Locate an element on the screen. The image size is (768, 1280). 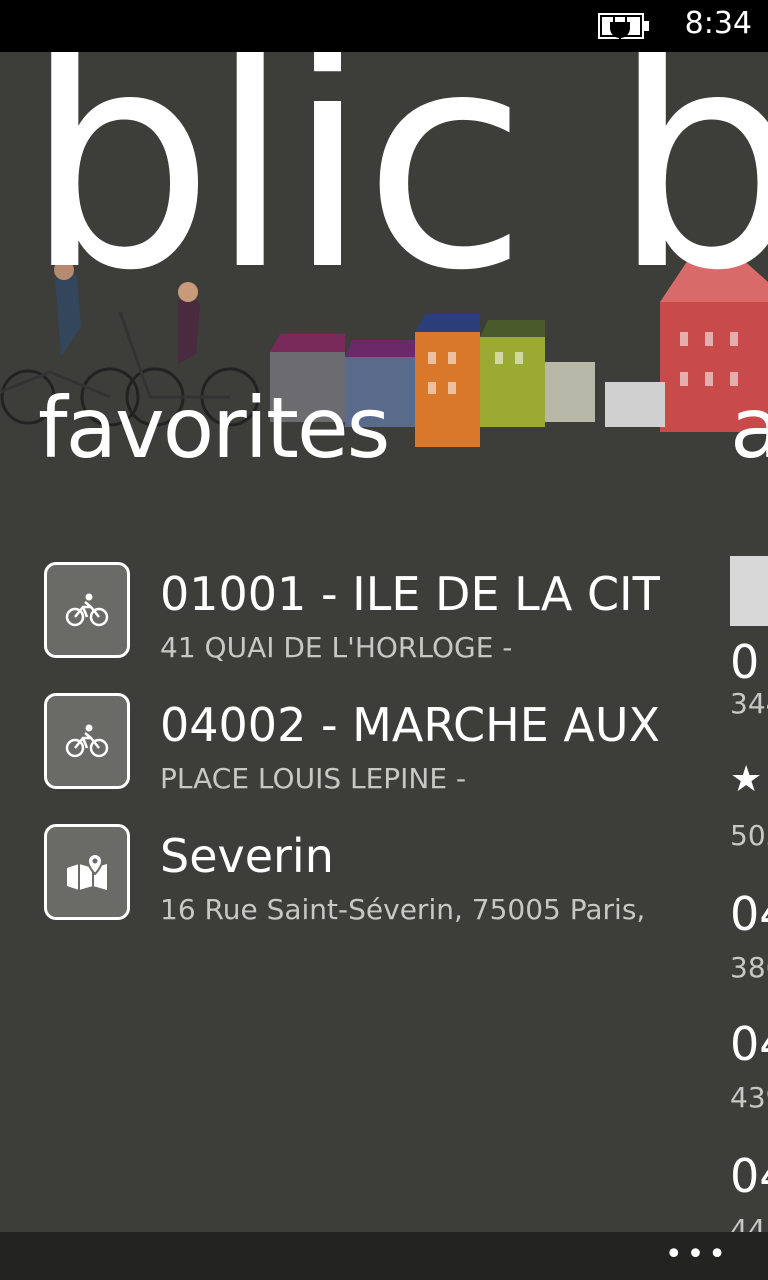
next-section-peek: 0 344 ★ 503 04 386 04 439 04 44 is located at coordinates (749, 896).